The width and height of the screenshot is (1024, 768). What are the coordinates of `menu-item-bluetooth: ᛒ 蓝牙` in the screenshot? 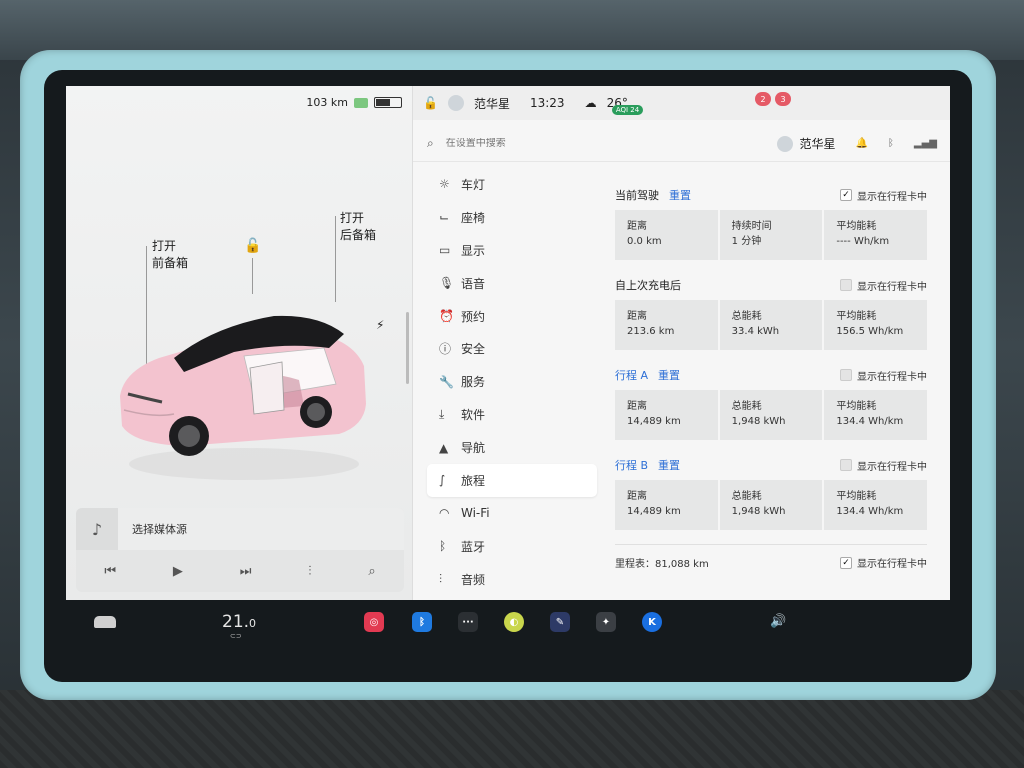 It's located at (512, 546).